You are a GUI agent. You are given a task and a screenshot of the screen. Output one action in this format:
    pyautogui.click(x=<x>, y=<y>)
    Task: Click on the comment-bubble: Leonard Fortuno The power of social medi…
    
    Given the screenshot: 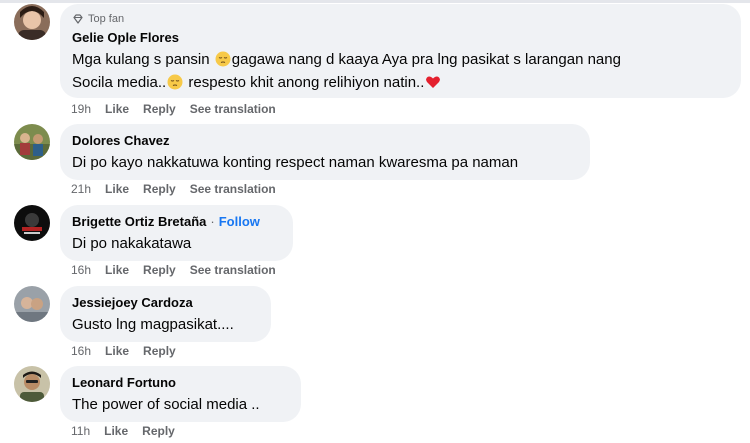 What is the action you would take?
    pyautogui.click(x=180, y=394)
    